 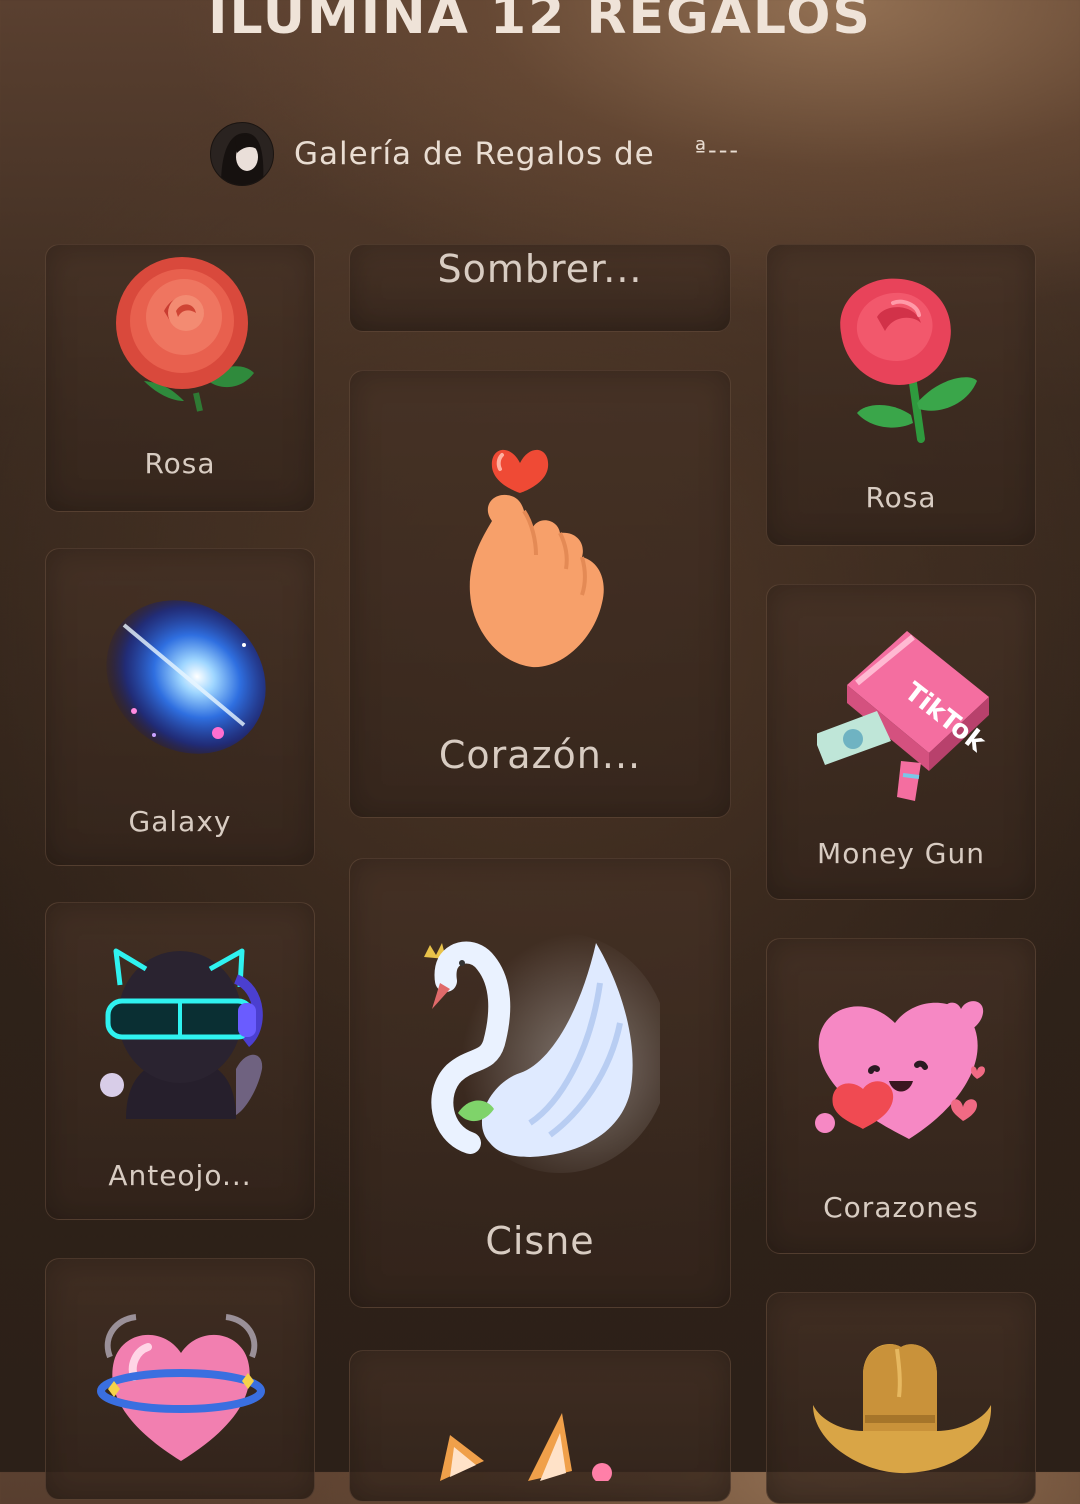 I want to click on gift-label: Cisne, so click(x=540, y=1241).